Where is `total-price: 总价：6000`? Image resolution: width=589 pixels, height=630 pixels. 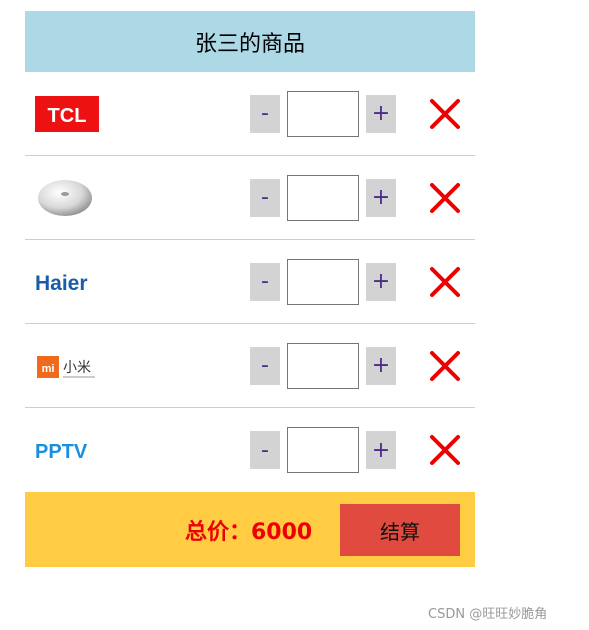 total-price: 总价：6000 is located at coordinates (249, 532).